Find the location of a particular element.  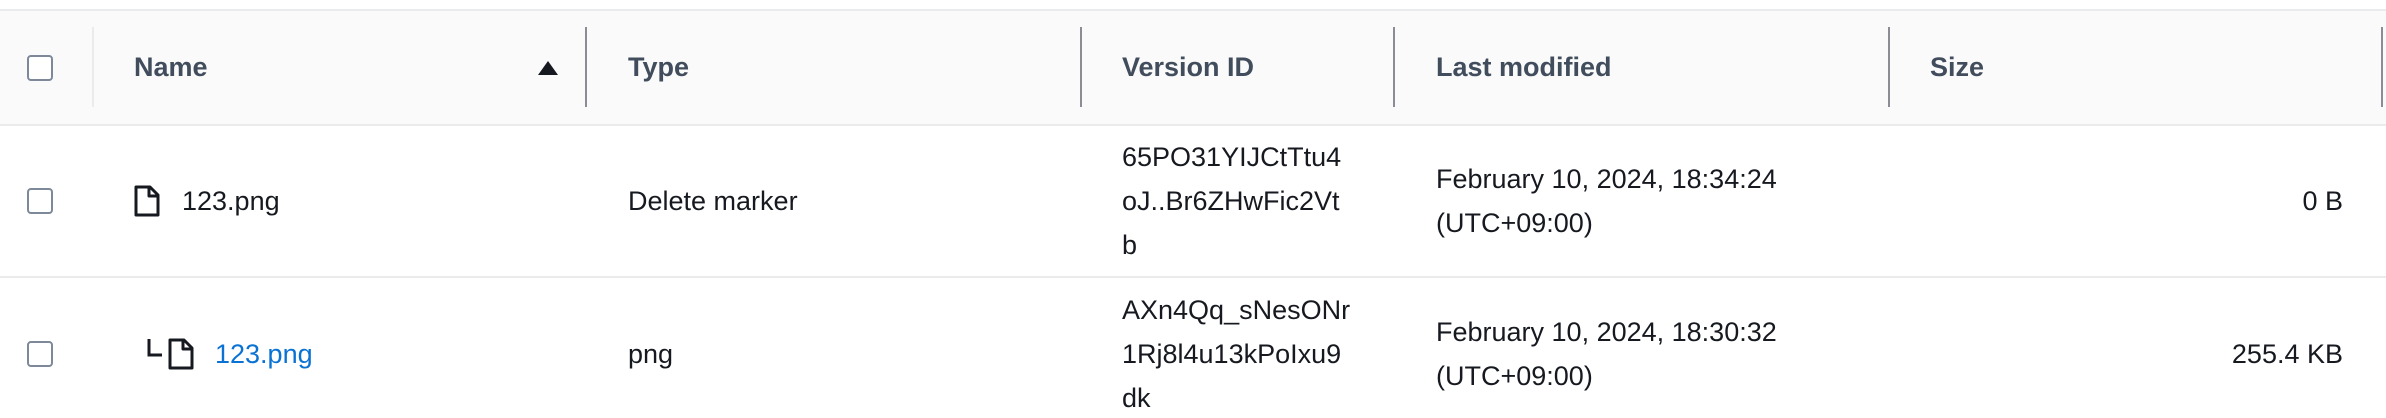

column-header-type-label: Type is located at coordinates (659, 67).